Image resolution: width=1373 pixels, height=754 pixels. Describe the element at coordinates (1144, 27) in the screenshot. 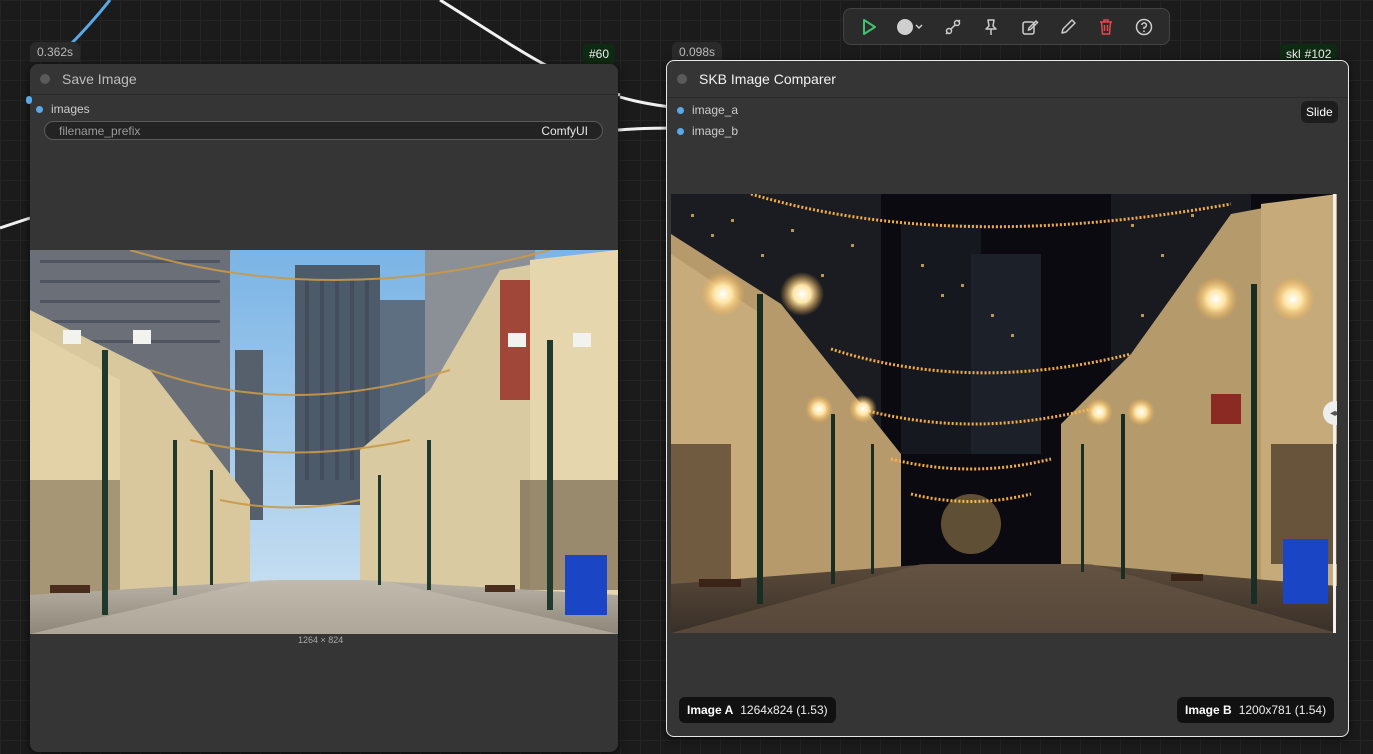

I see `help-icon` at that location.